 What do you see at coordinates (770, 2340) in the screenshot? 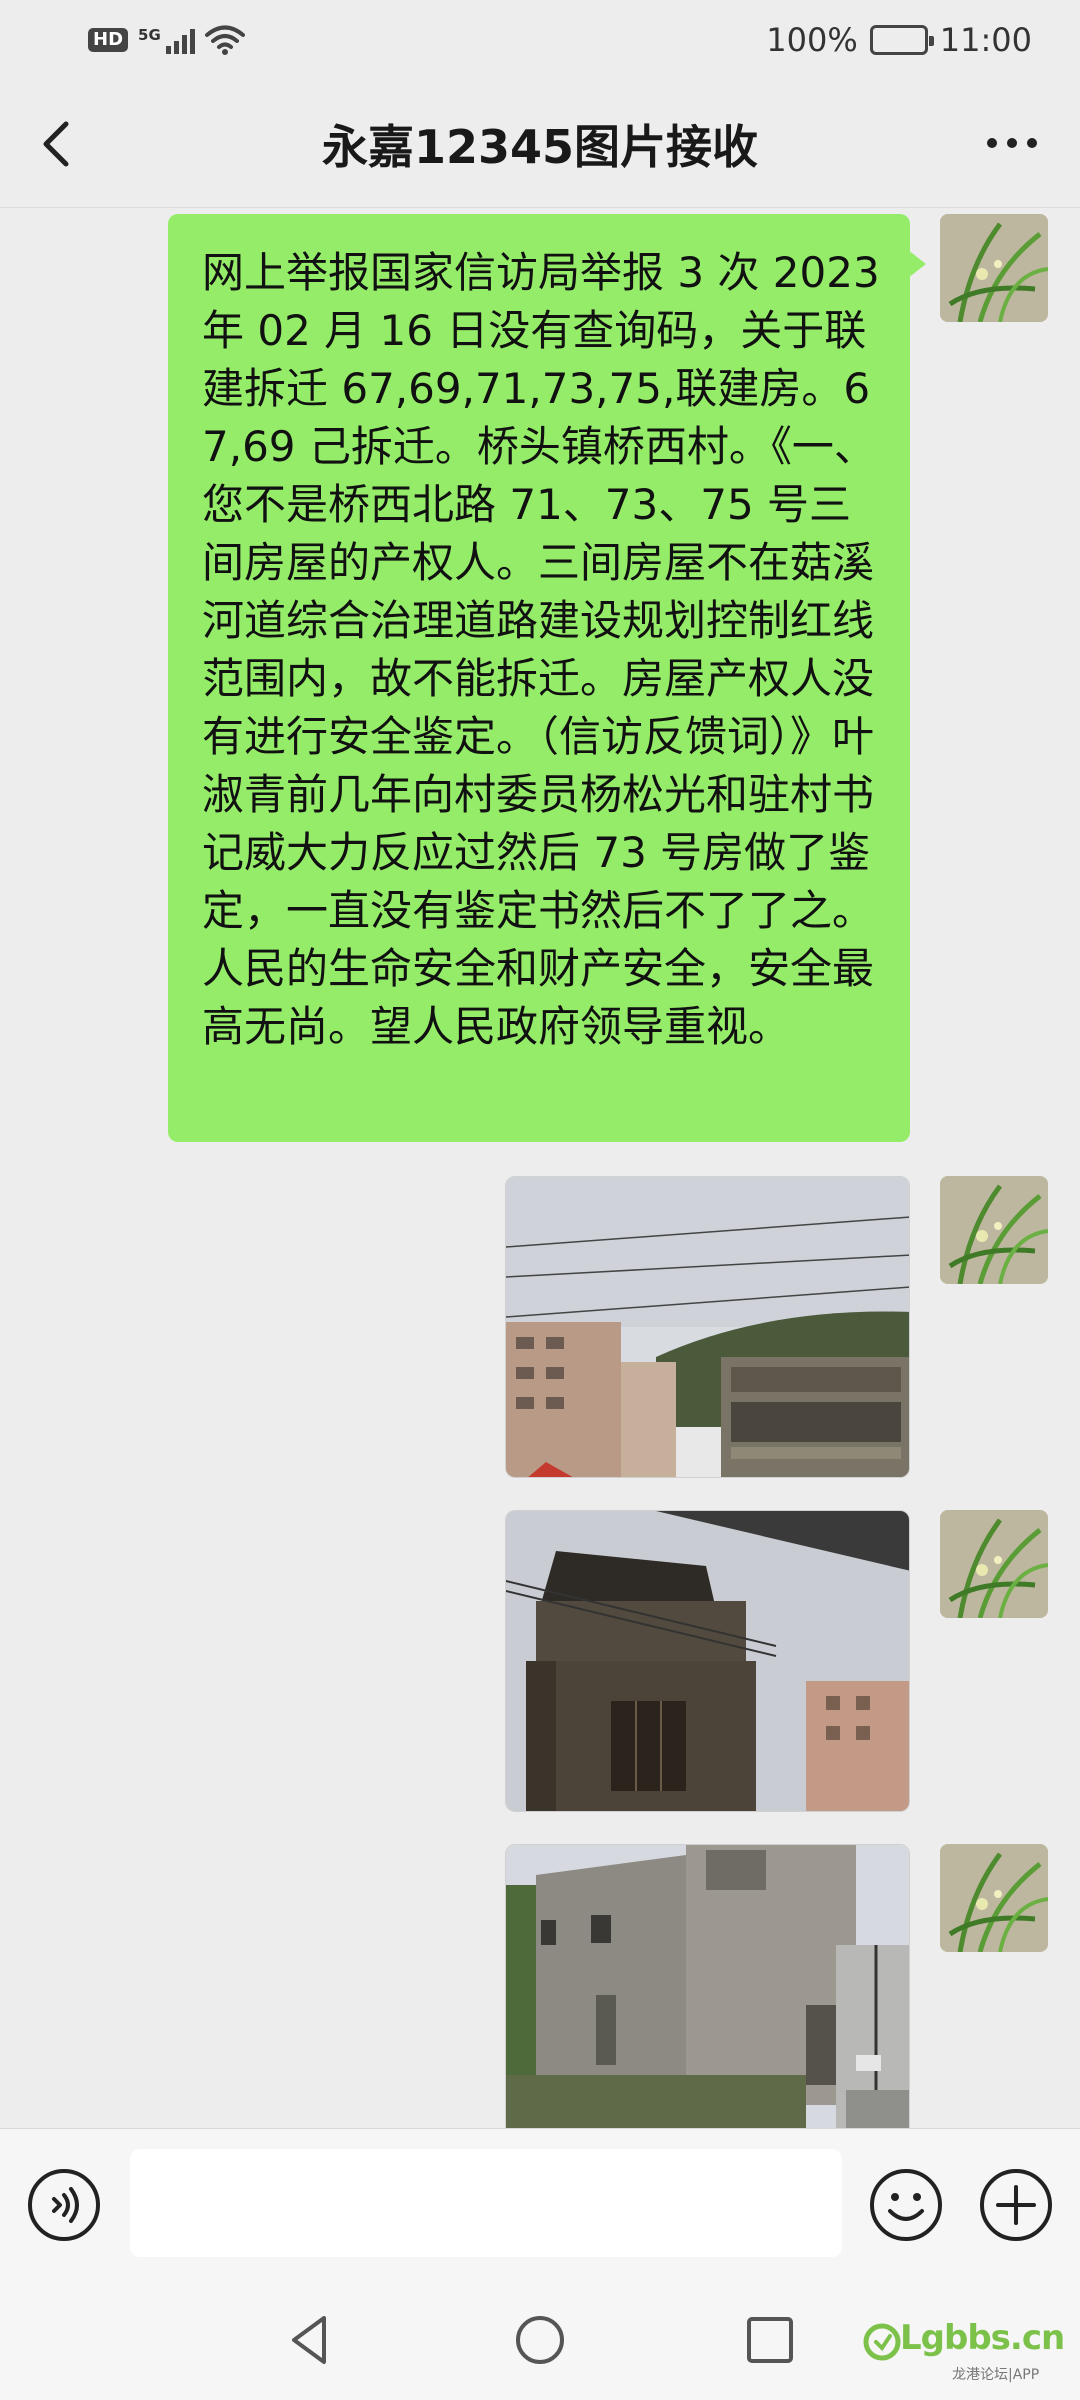
I see `nav-recent-icon` at bounding box center [770, 2340].